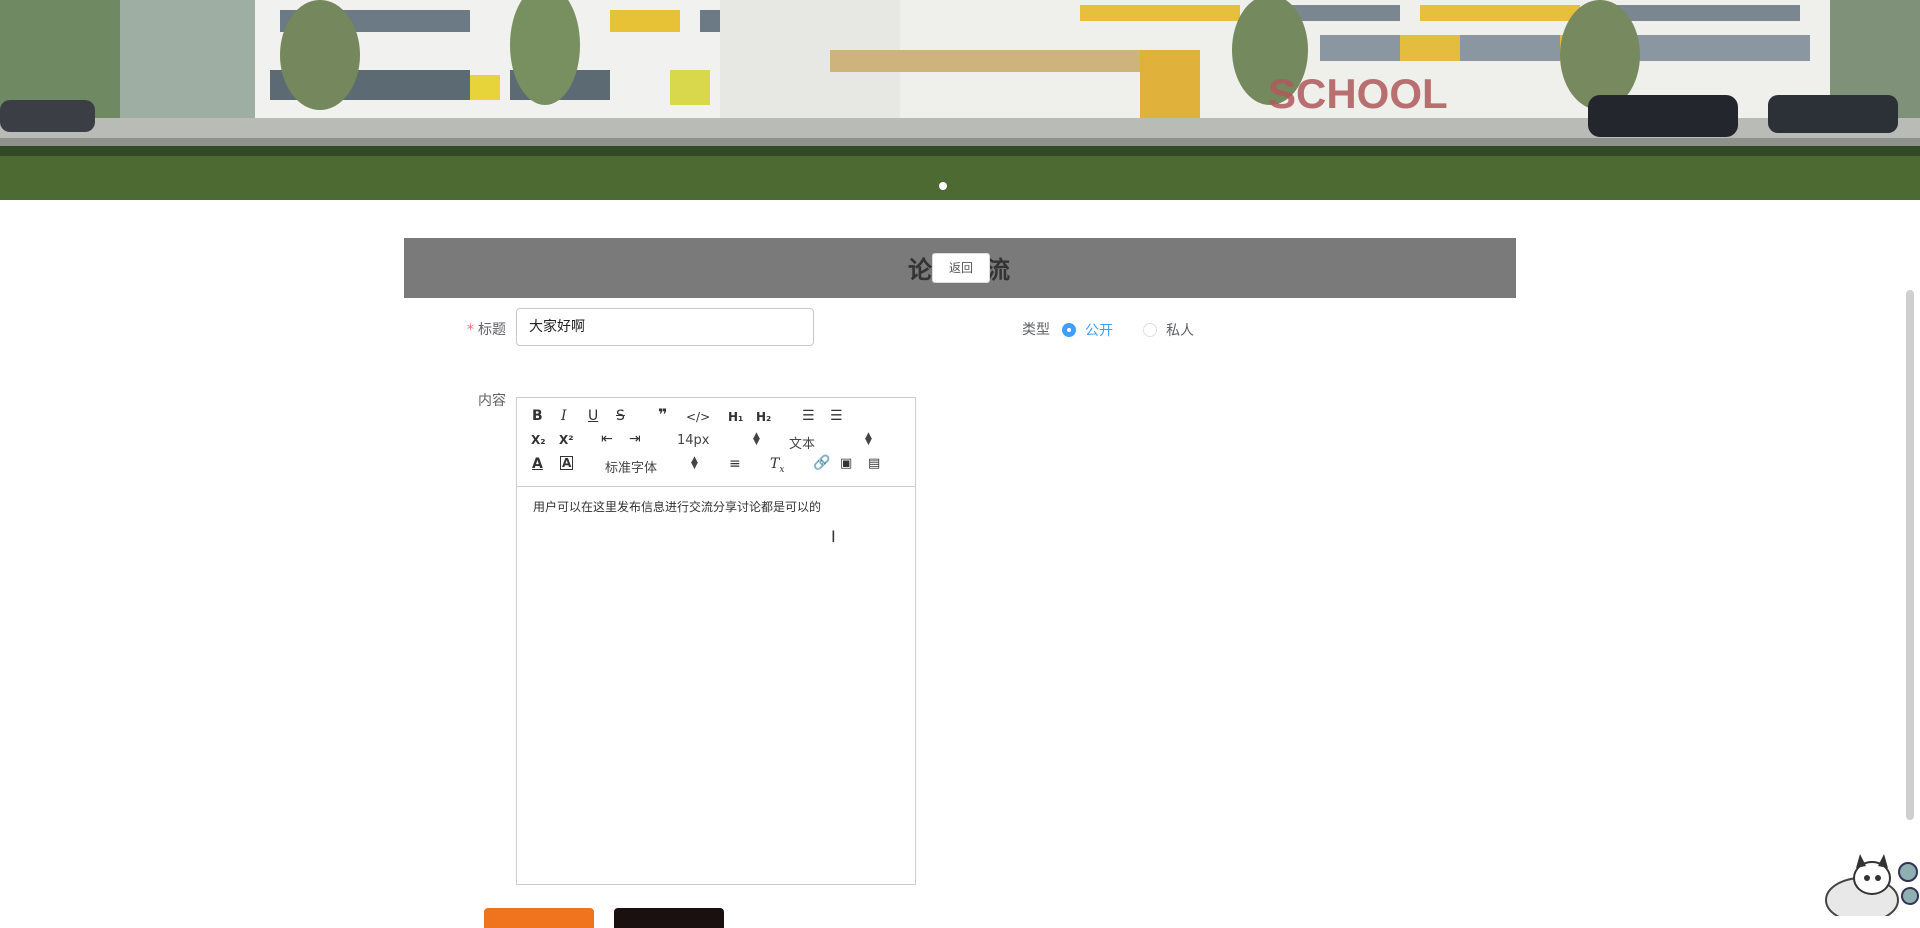 This screenshot has height=928, width=1920. Describe the element at coordinates (470, 330) in the screenshot. I see `required-mark: *` at that location.